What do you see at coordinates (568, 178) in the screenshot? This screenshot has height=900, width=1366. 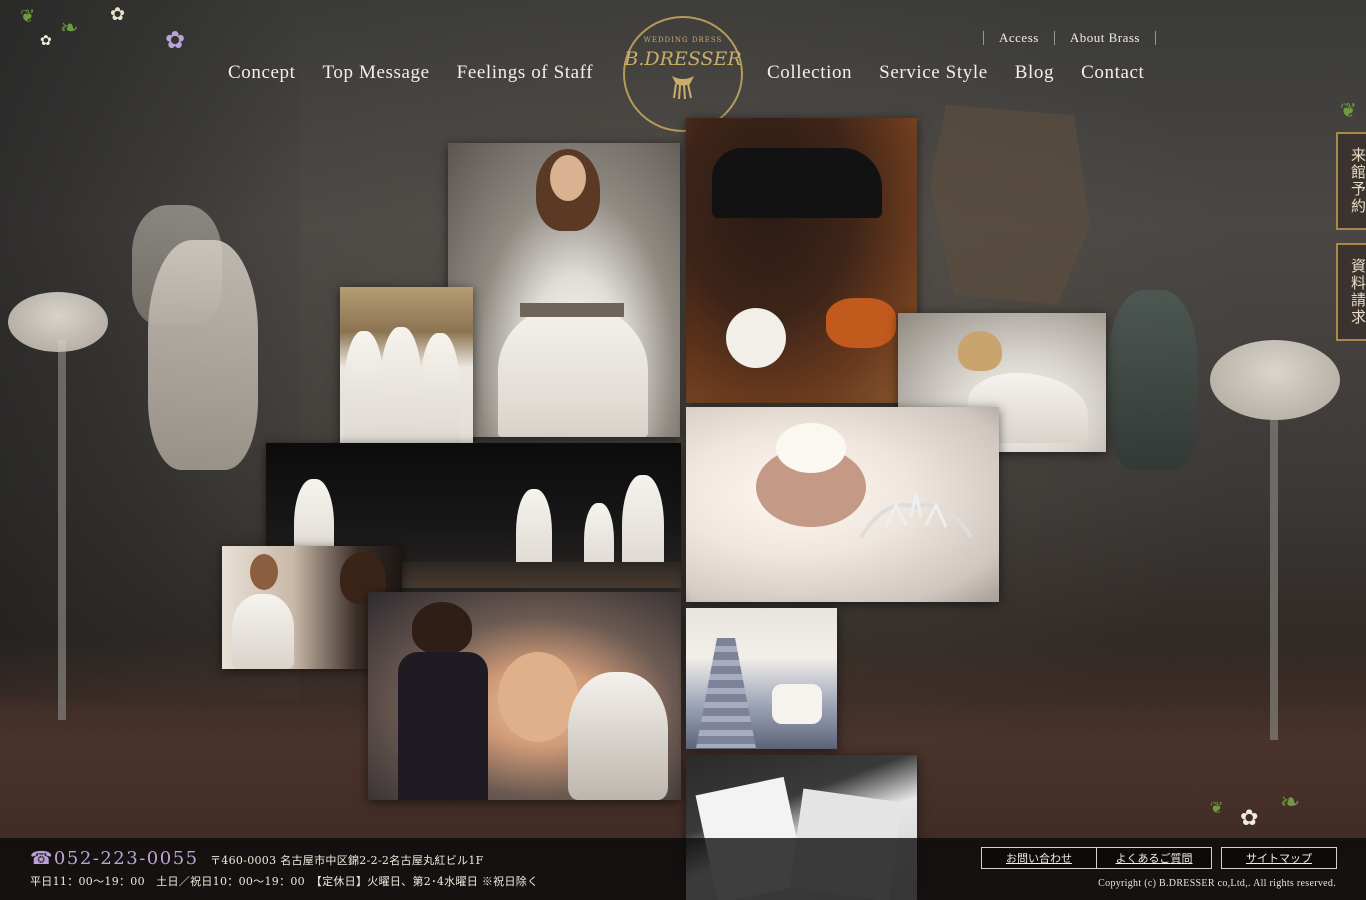 I see `model-face` at bounding box center [568, 178].